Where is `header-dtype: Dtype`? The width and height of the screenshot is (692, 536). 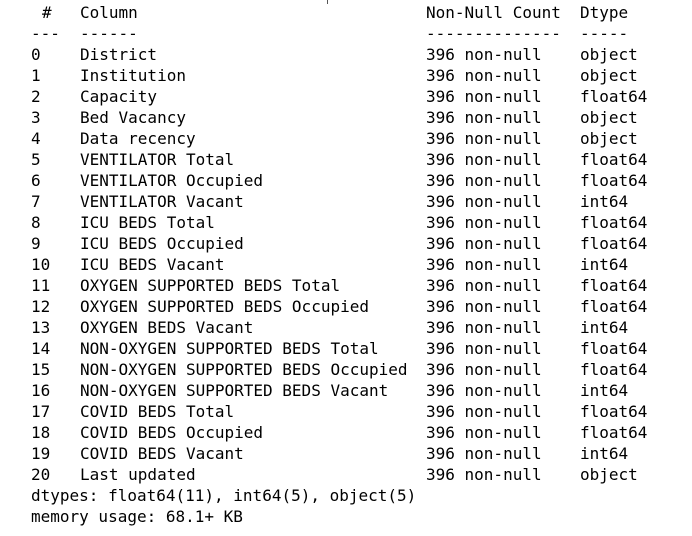
header-dtype: Dtype is located at coordinates (604, 12).